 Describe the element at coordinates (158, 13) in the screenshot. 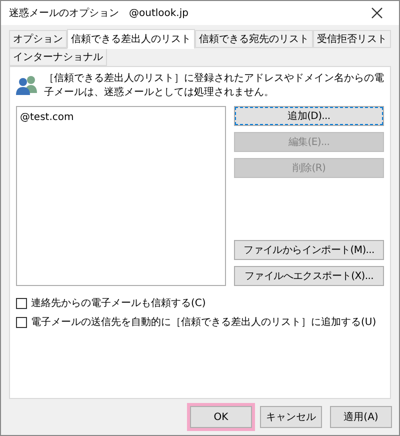

I see `account-name: @outlook.jp` at that location.